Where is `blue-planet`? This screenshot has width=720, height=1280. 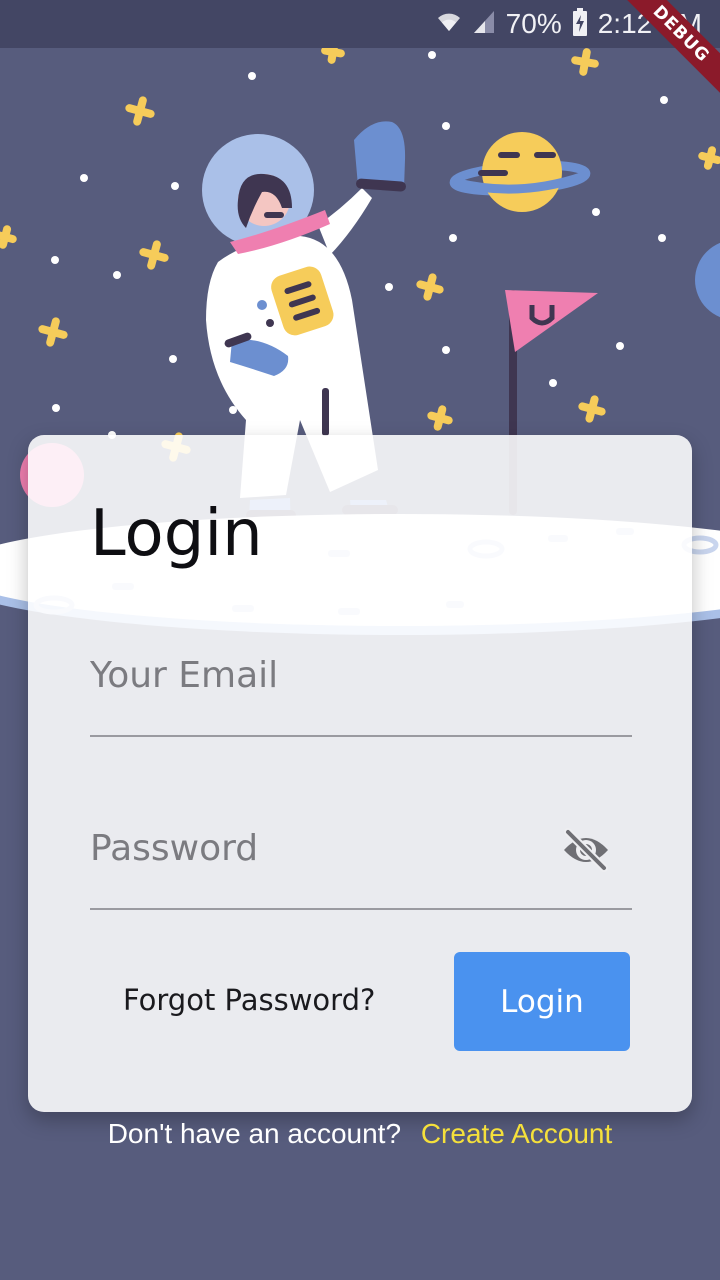 blue-planet is located at coordinates (707, 280).